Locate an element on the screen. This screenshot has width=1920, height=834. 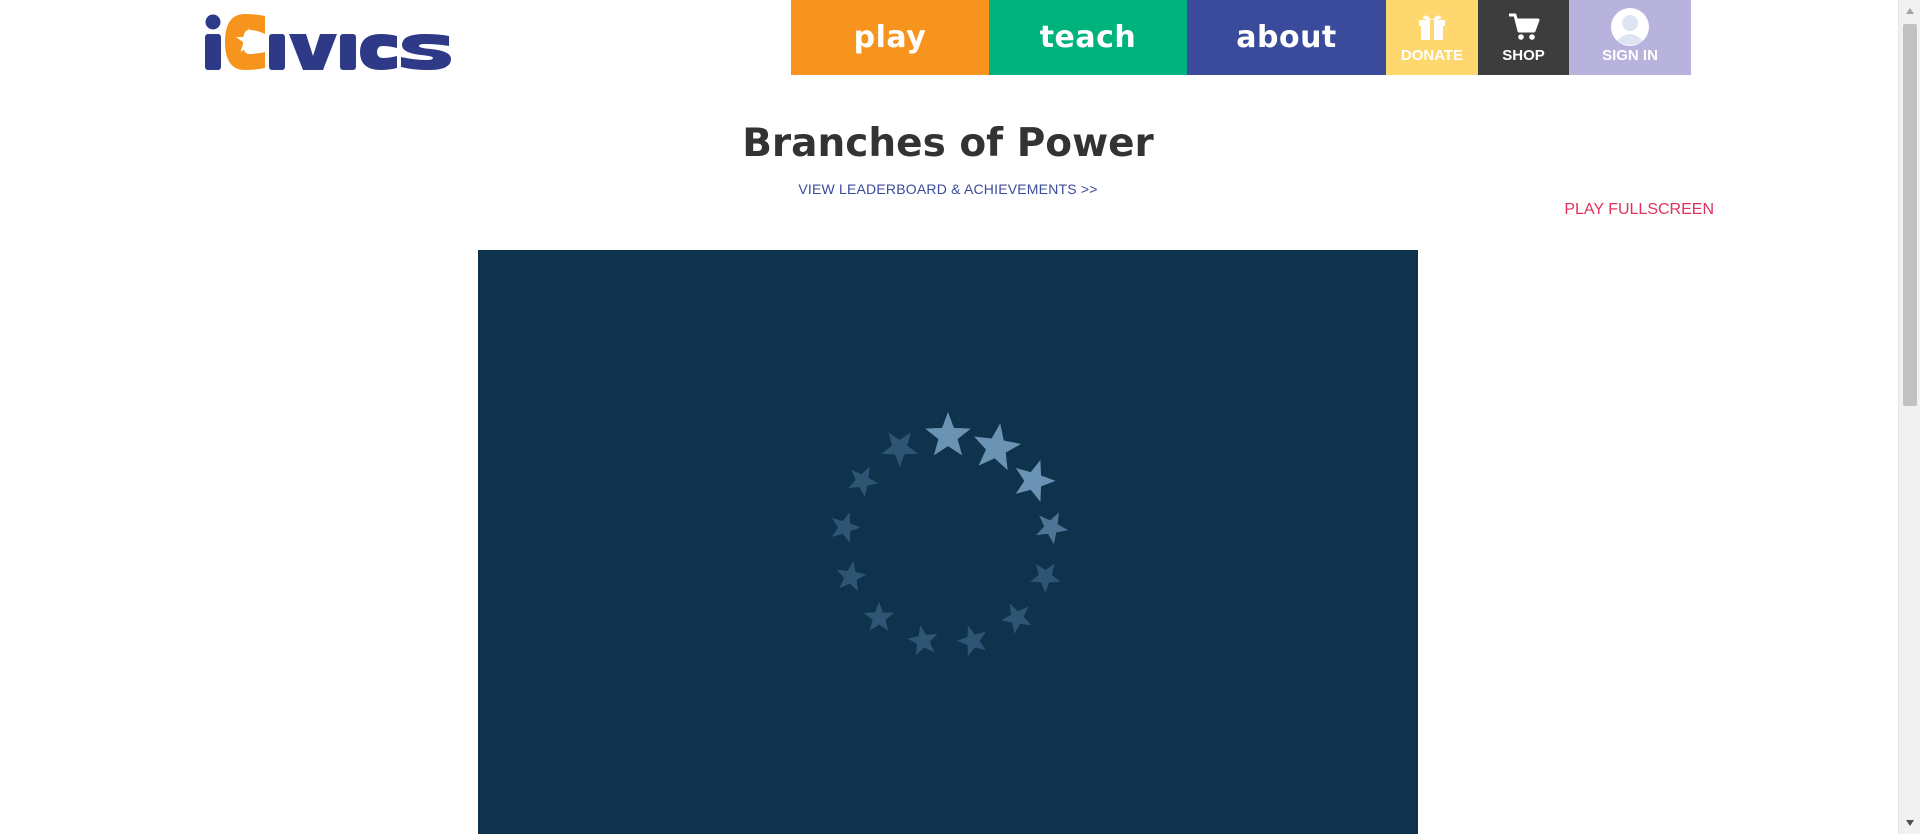
scroll-up-arrow-icon is located at coordinates (1909, 11).